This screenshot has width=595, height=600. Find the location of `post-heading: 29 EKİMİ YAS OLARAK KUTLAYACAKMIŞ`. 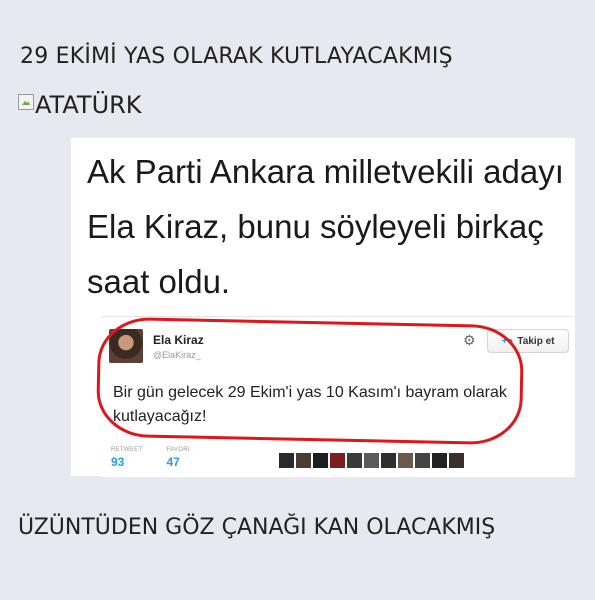

post-heading: 29 EKİMİ YAS OLARAK KUTLAYACAKMIŞ is located at coordinates (236, 56).